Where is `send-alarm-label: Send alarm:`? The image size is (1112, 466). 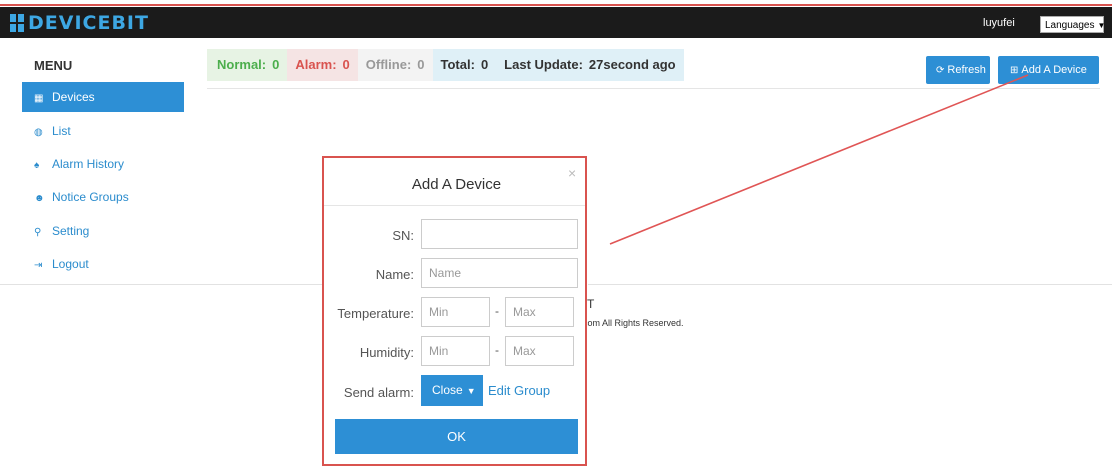 send-alarm-label: Send alarm: is located at coordinates (378, 392).